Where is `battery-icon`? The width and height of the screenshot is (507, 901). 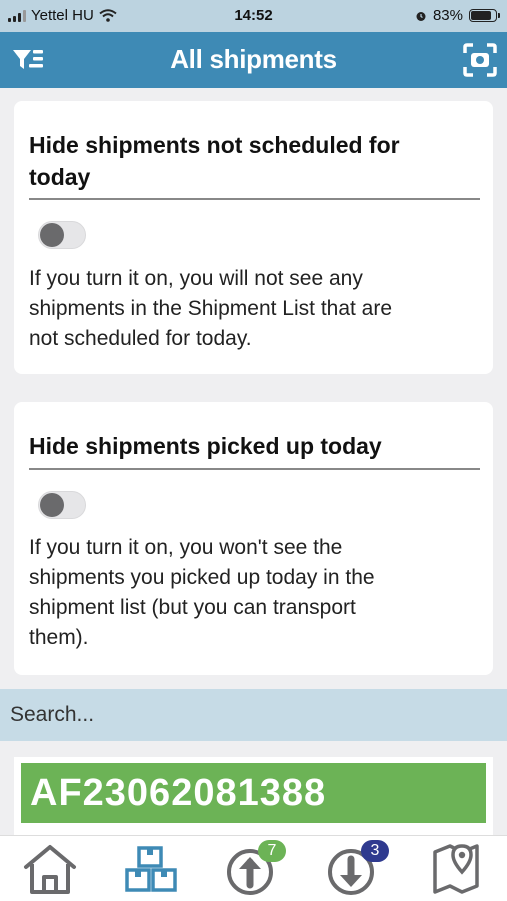
battery-icon is located at coordinates (484, 15).